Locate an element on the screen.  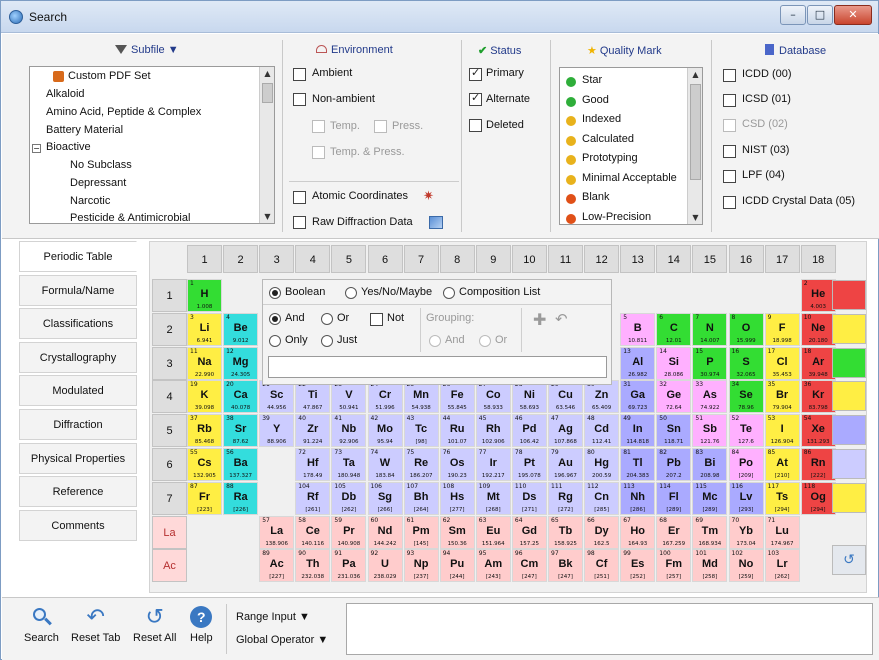
element-pt: 78 Pt 195.078 is located at coordinates (529, 464).